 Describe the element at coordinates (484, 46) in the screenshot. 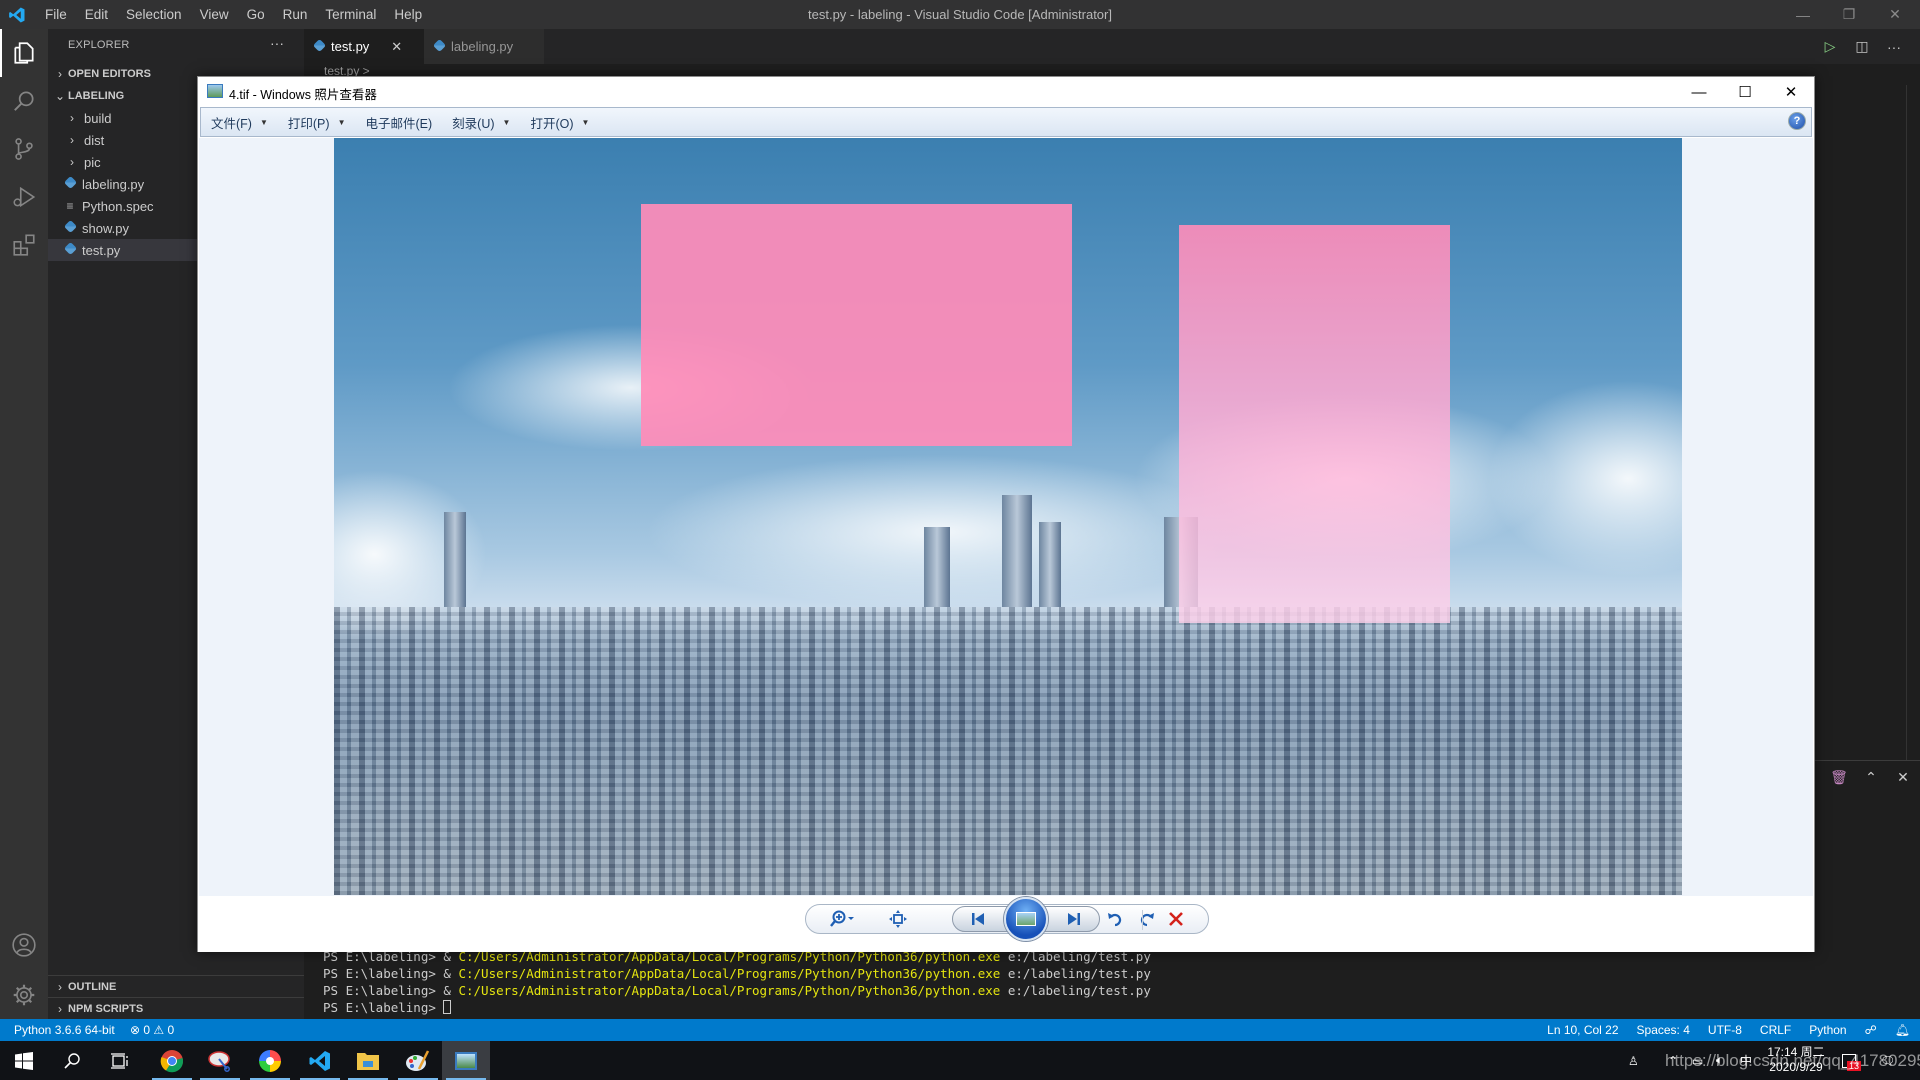

I see `tab-labeling-py: labeling.py` at that location.